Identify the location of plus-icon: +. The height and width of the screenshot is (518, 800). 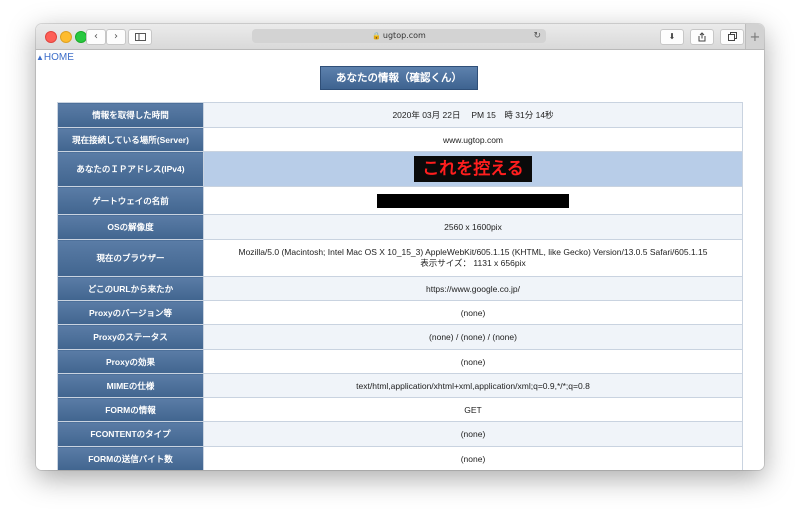
(755, 37).